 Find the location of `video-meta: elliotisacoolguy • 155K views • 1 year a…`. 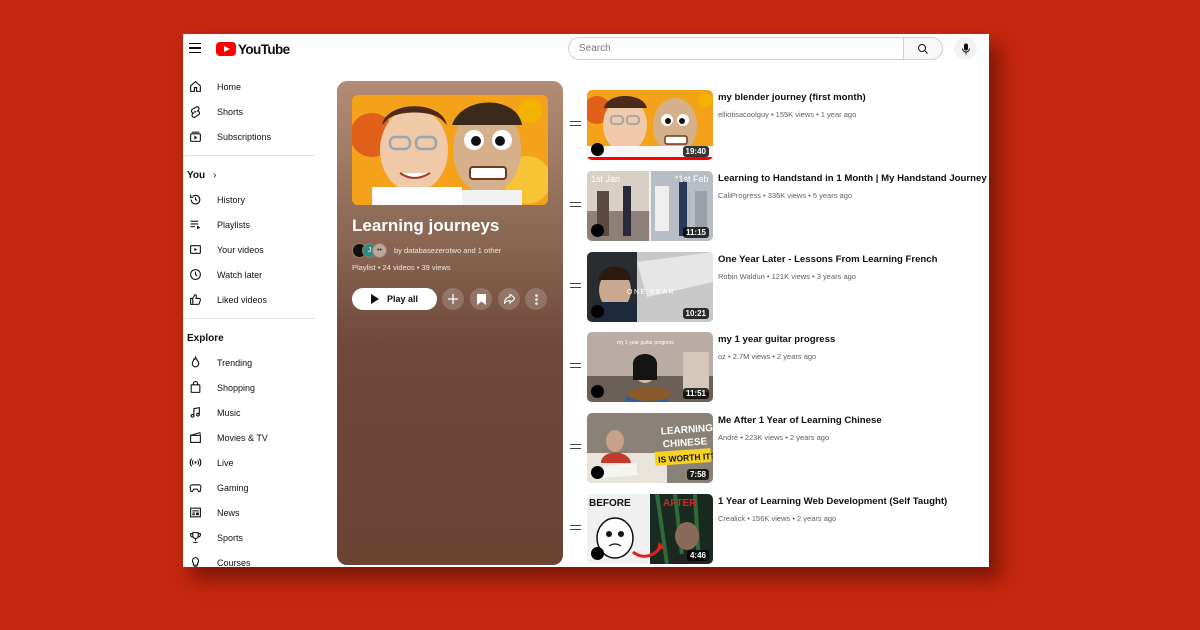

video-meta: elliotisacoolguy • 155K views • 1 year a… is located at coordinates (787, 114).